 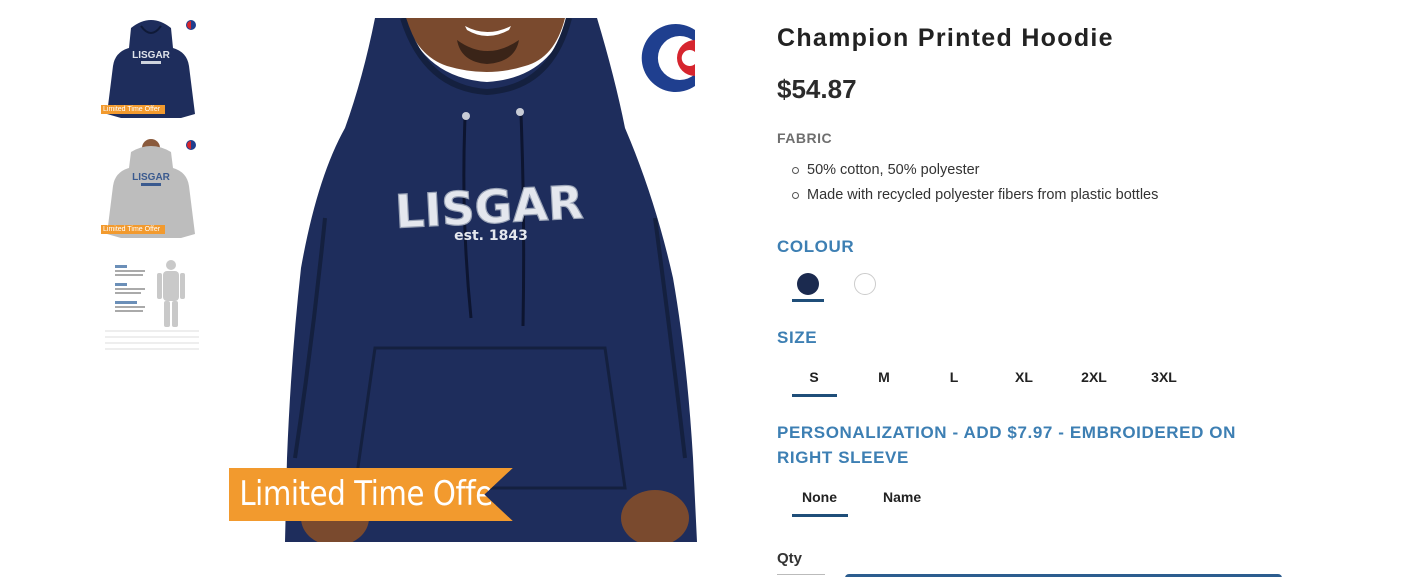 I want to click on size-option-2xl: 2XL, so click(x=1094, y=377).